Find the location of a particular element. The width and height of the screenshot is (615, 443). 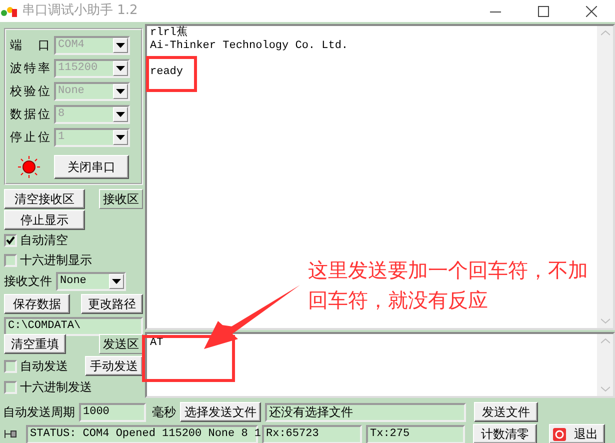

received-line: ready is located at coordinates (166, 72).